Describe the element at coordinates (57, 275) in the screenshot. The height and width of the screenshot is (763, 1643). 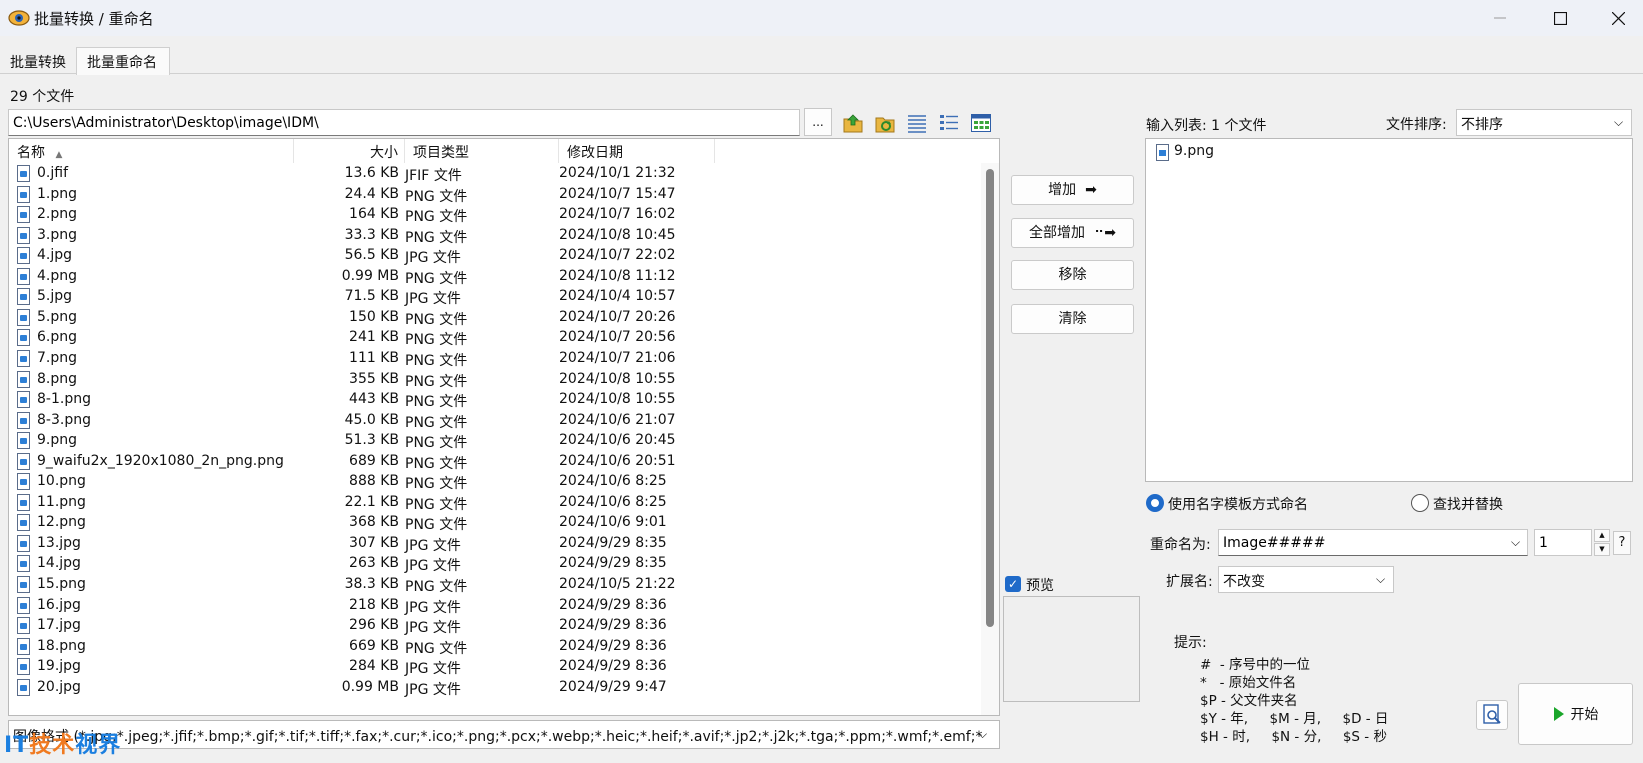
I see `file-name: 4.png` at that location.